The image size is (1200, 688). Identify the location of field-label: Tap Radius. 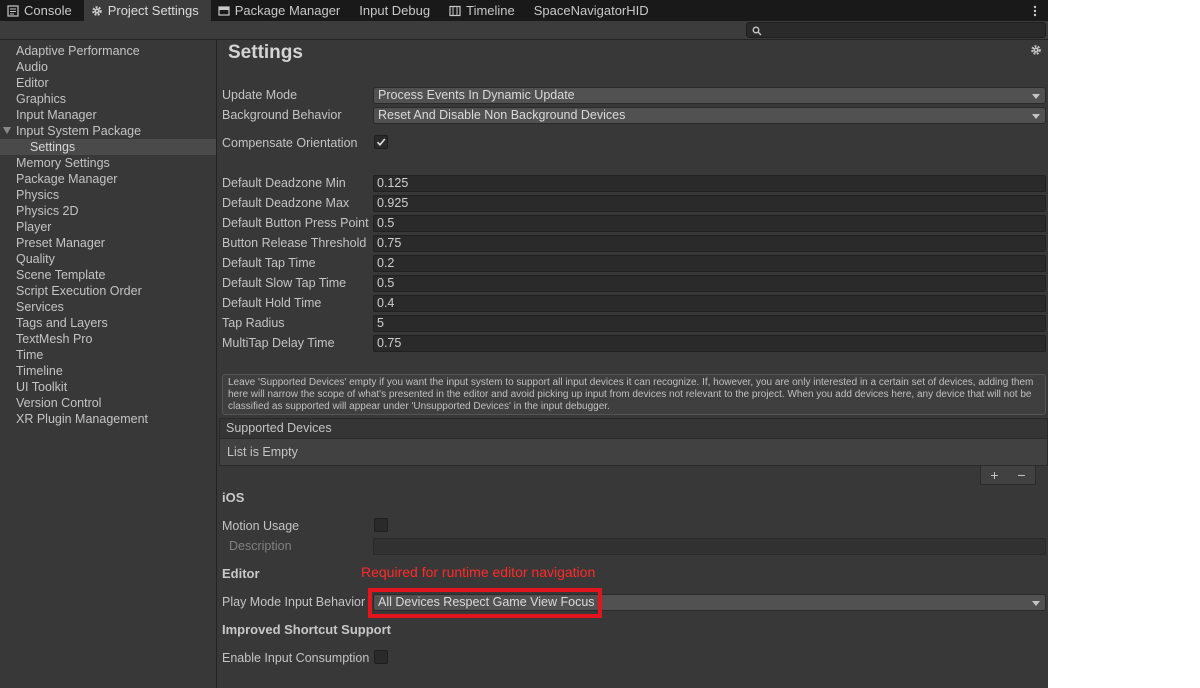
(253, 323).